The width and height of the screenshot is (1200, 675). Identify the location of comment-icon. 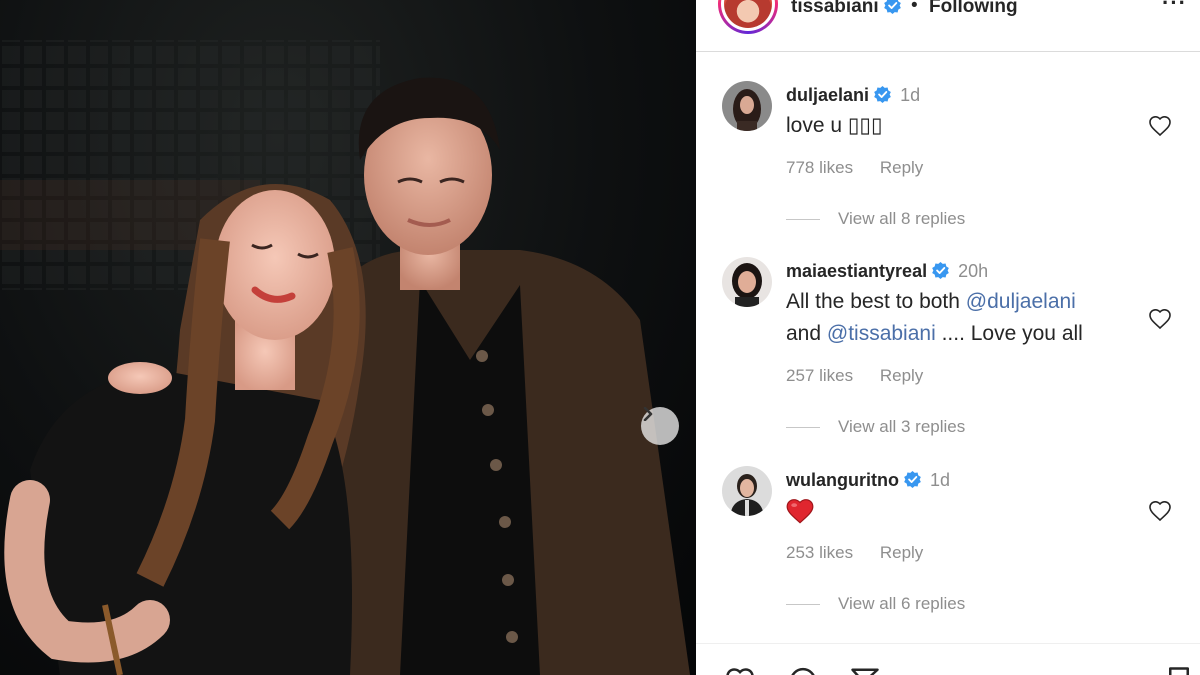
(803, 670).